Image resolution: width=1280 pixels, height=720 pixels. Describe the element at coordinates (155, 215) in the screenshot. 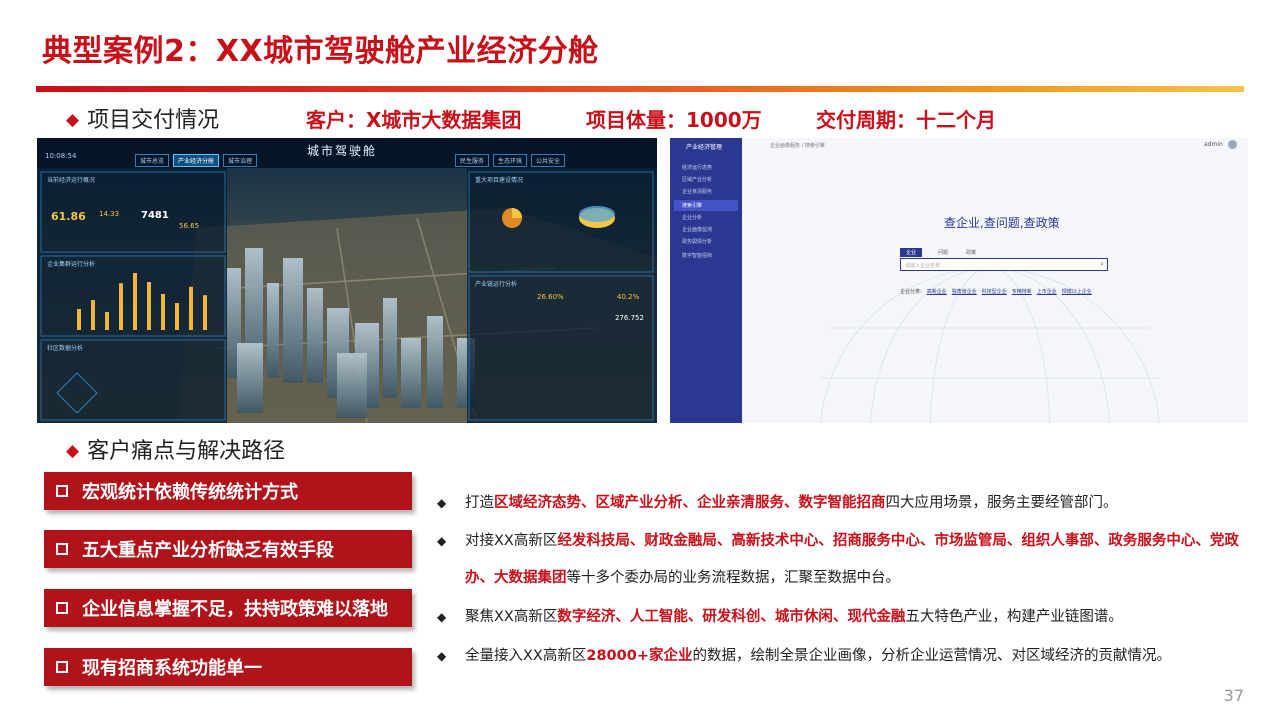

I see `dashboard-value: 7481` at that location.